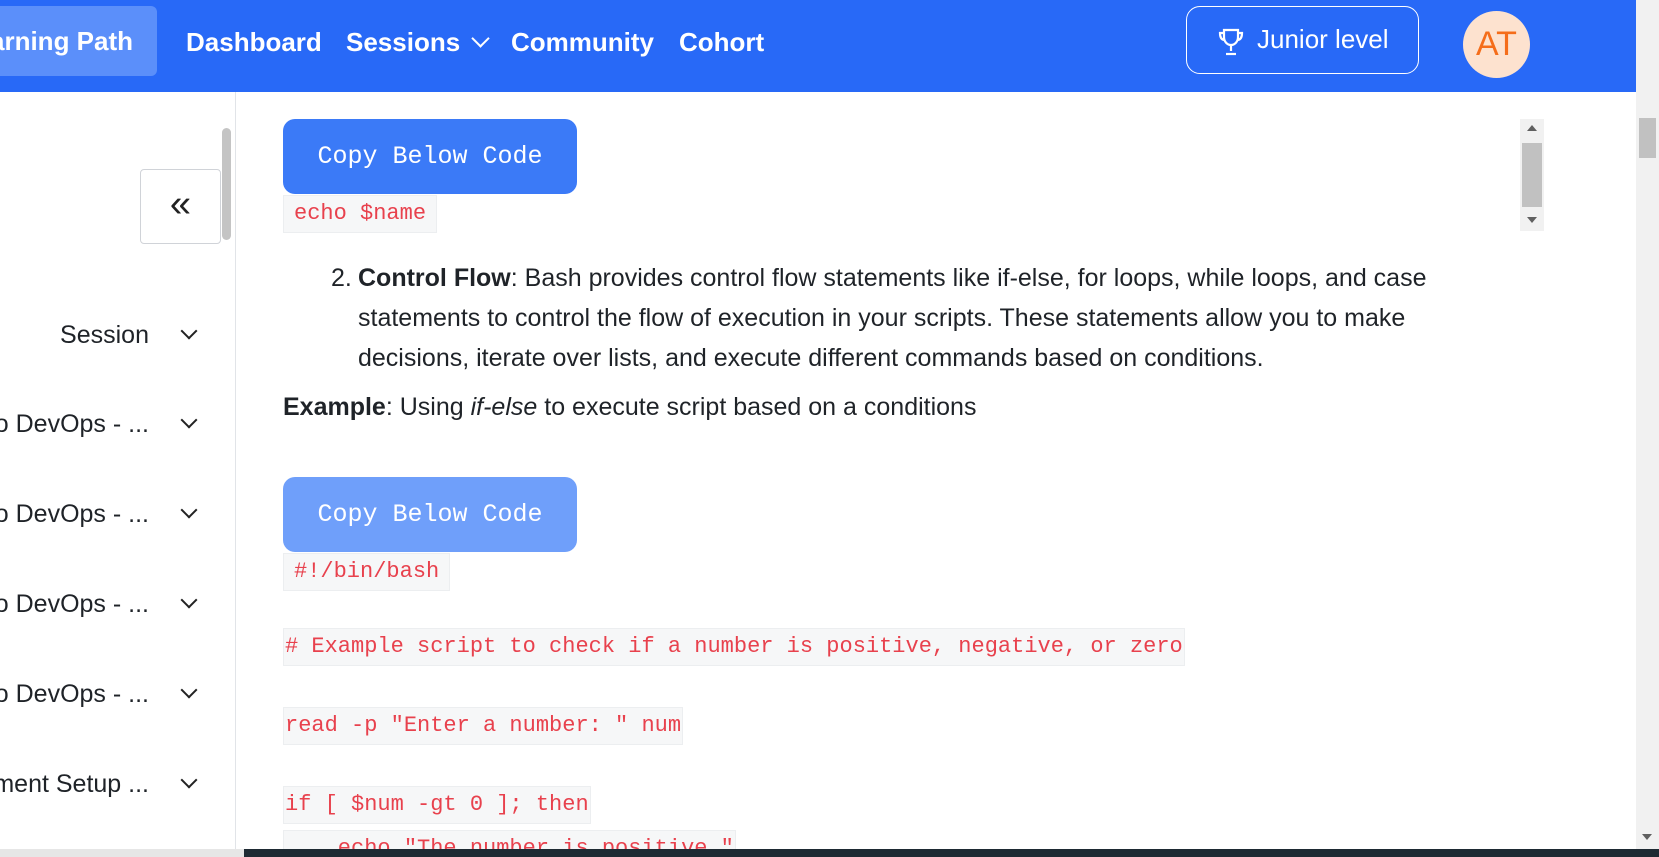 The width and height of the screenshot is (1659, 857). What do you see at coordinates (582, 42) in the screenshot?
I see `nav-community: Community` at bounding box center [582, 42].